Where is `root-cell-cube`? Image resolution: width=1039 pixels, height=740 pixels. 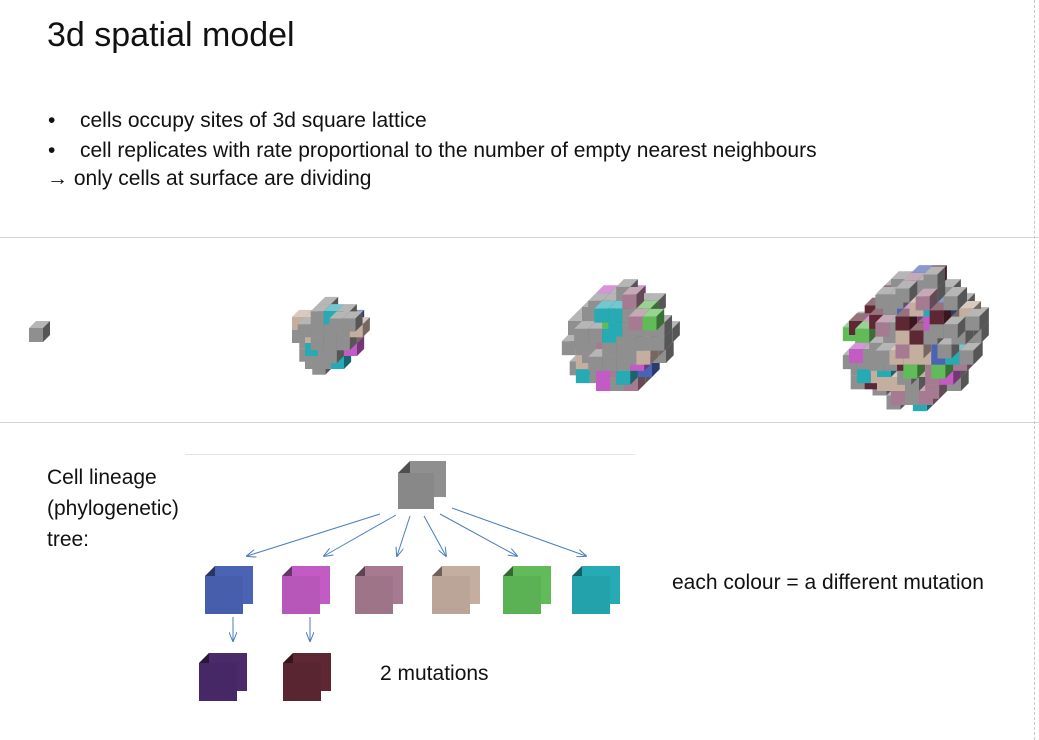
root-cell-cube is located at coordinates (422, 485).